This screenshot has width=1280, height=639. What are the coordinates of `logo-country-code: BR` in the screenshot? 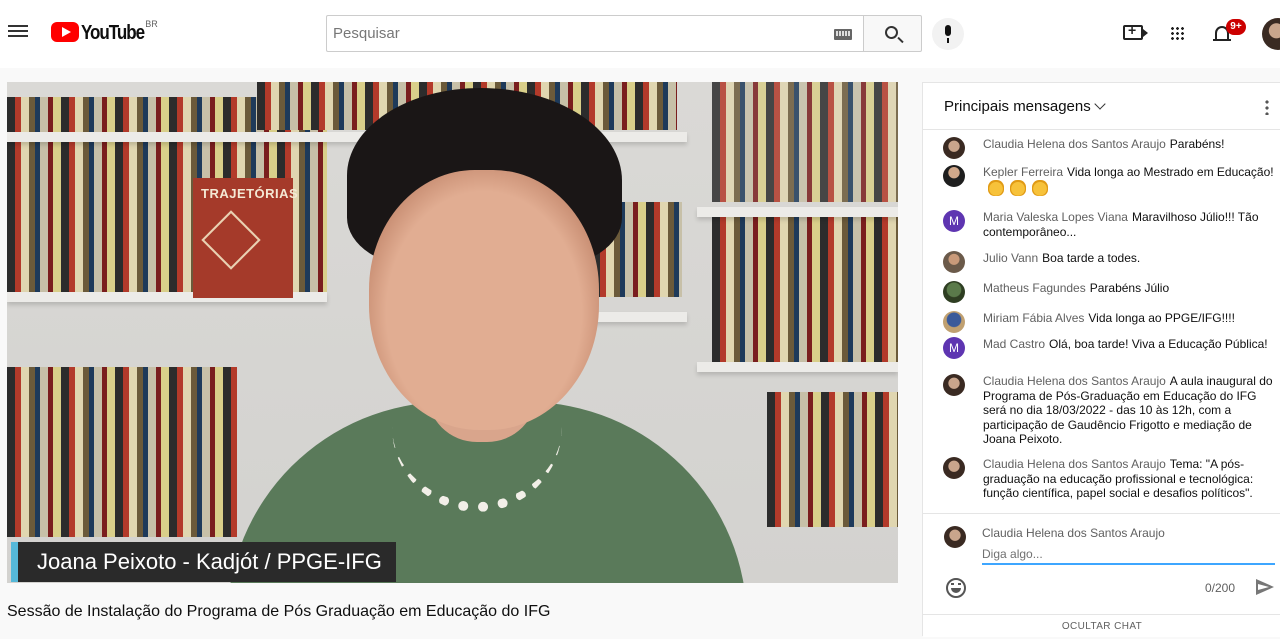 It's located at (151, 24).